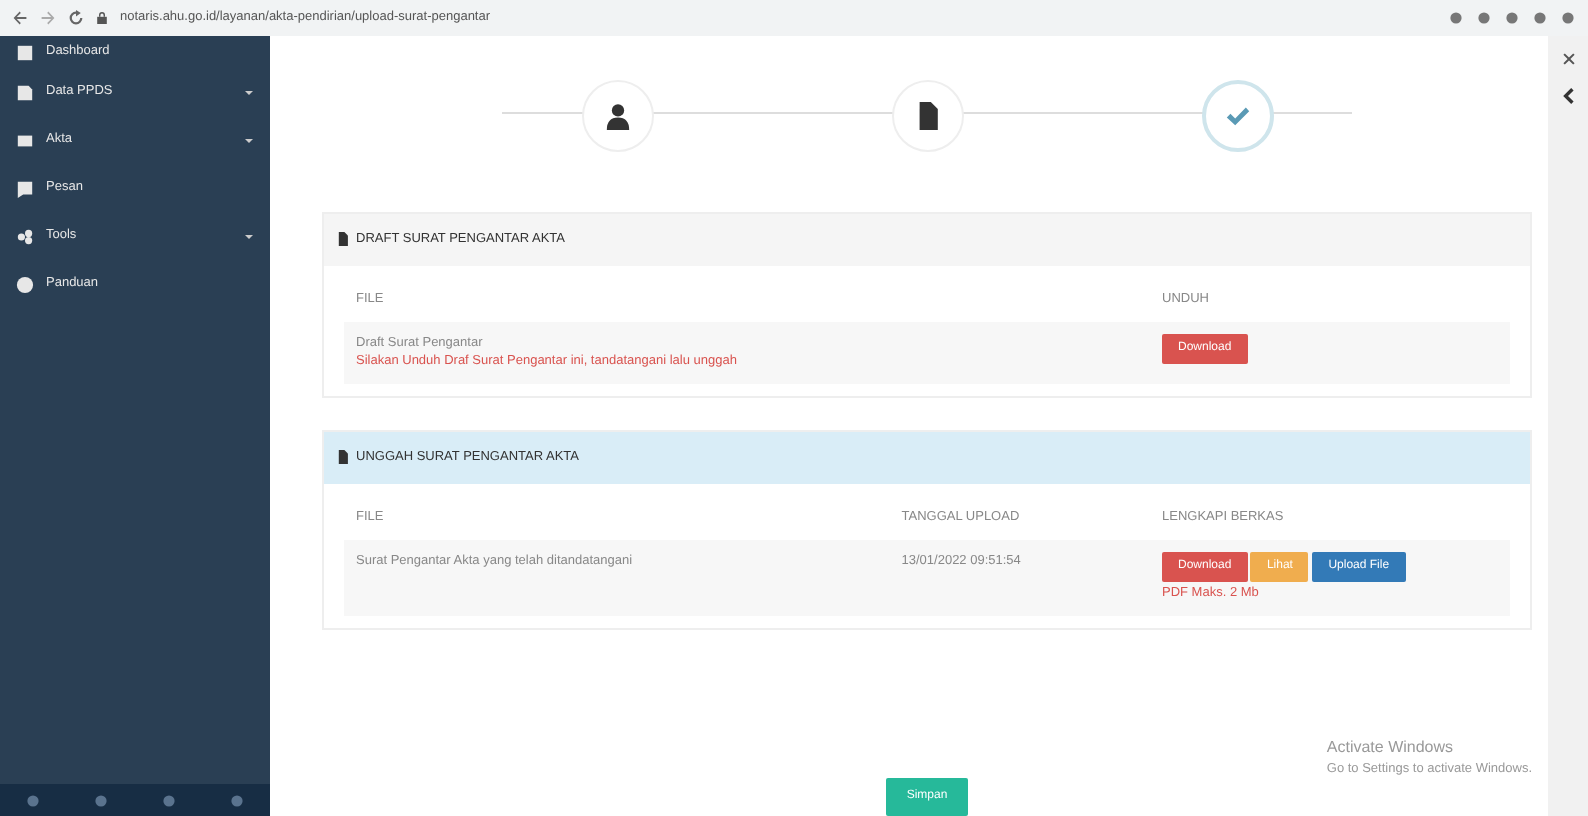 This screenshot has height=816, width=1588. What do you see at coordinates (1568, 96) in the screenshot?
I see `chevron-left-icon` at bounding box center [1568, 96].